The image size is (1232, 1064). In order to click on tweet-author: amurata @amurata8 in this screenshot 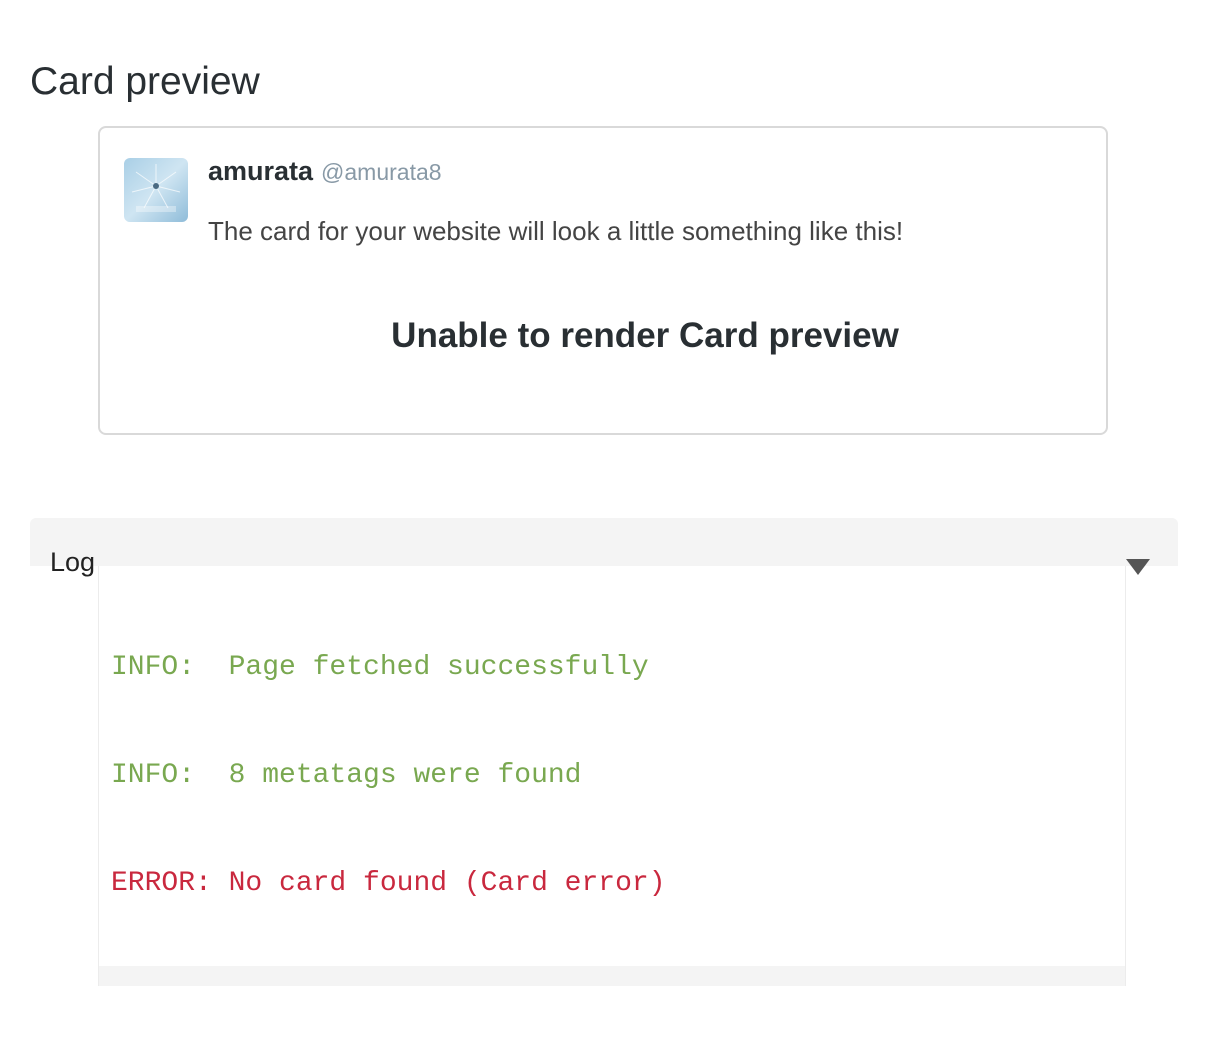, I will do `click(325, 171)`.